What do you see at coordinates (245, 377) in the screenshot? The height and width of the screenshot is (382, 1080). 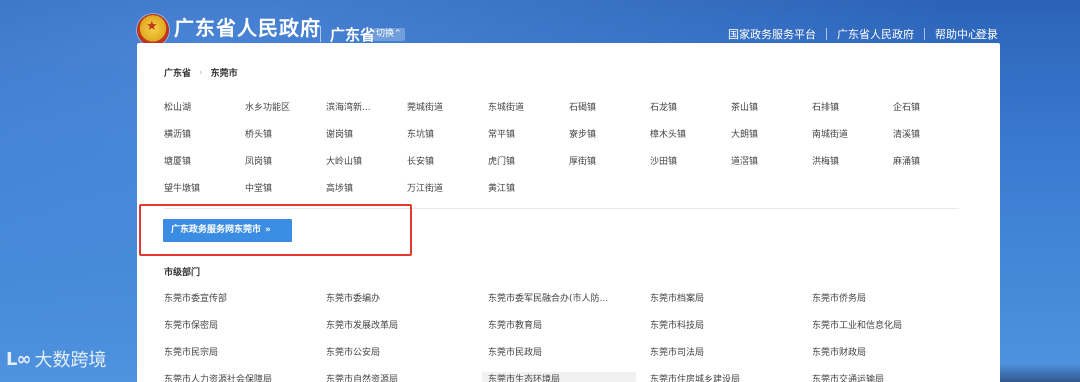 I see `department-link: 东莞市人力资源社会保障局` at bounding box center [245, 377].